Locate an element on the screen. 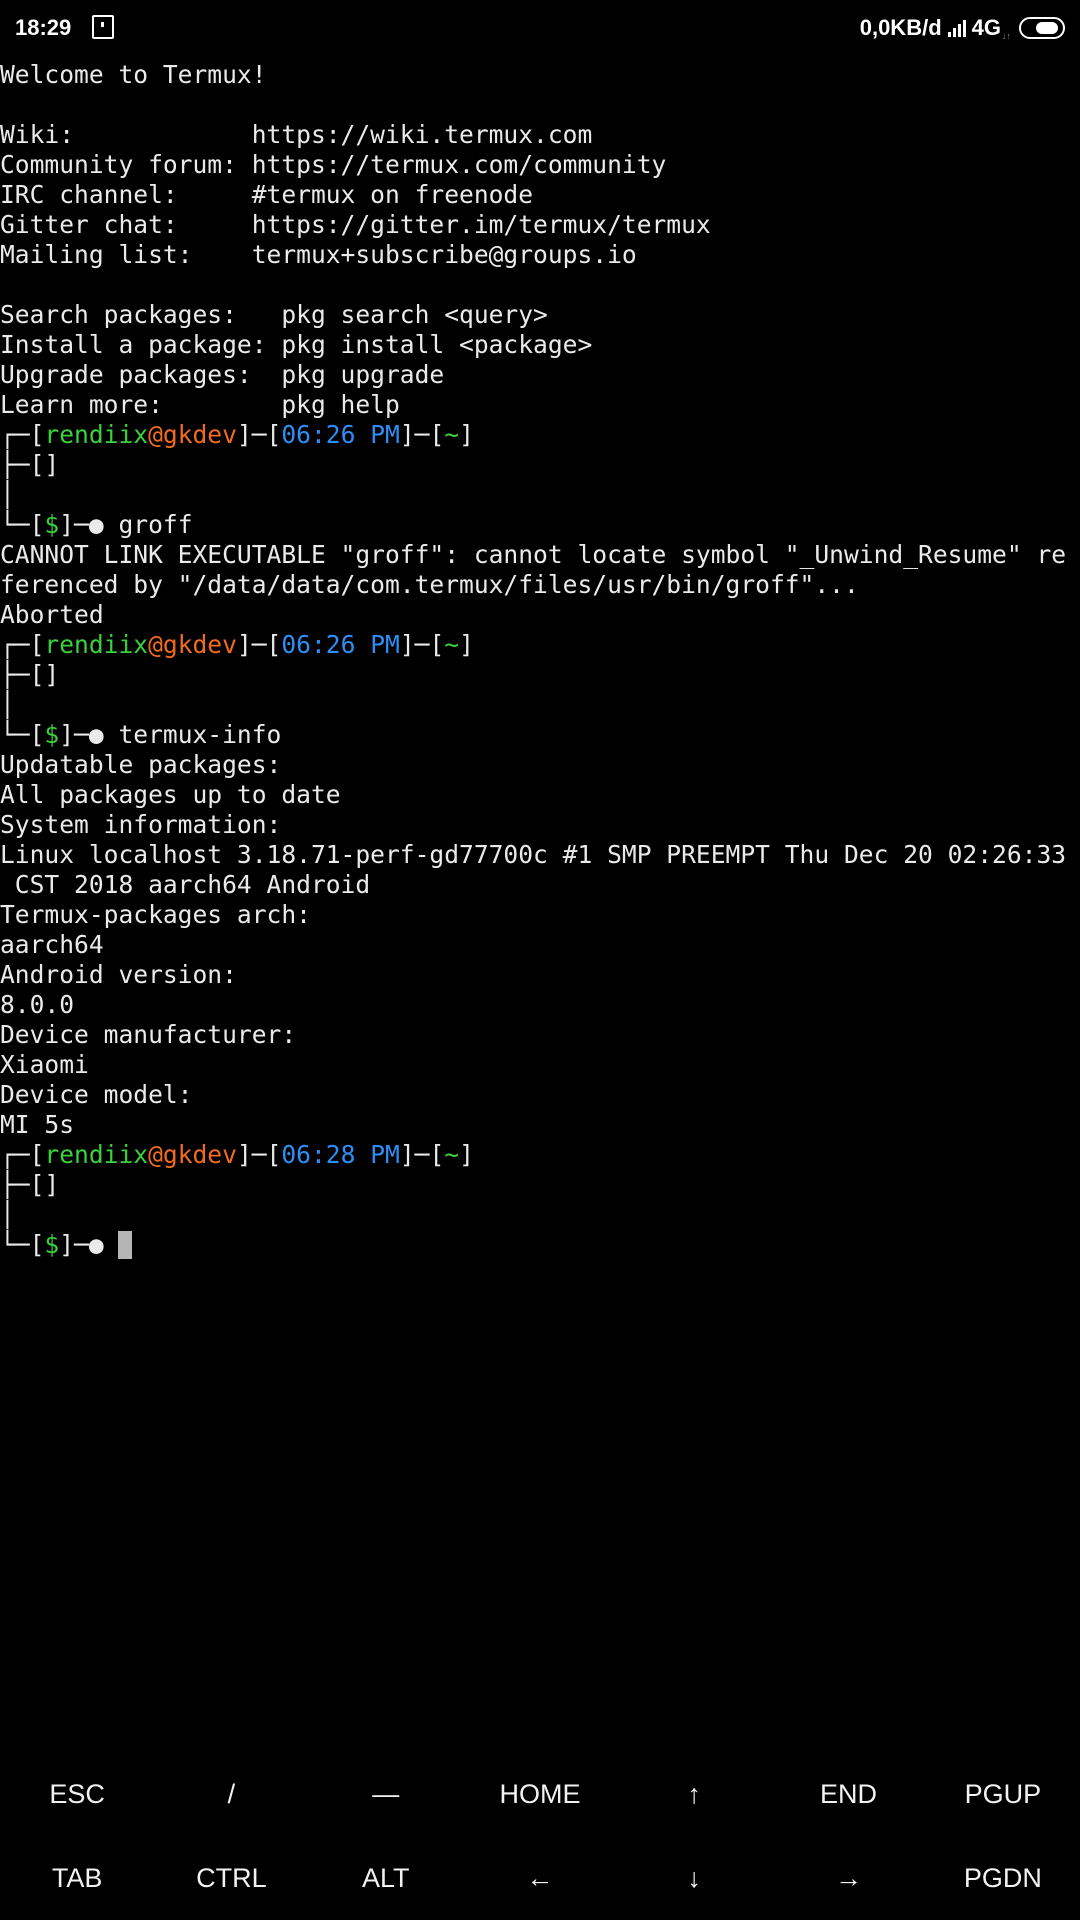 Image resolution: width=1080 pixels, height=1920 pixels. terminal-line: Search packages: pkg search <query> is located at coordinates (540, 315).